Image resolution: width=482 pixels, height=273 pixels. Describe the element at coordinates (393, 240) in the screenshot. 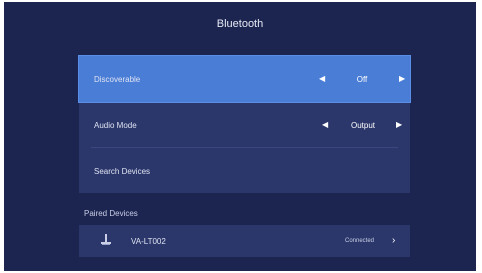

I see `chevron-right-icon: ›` at that location.